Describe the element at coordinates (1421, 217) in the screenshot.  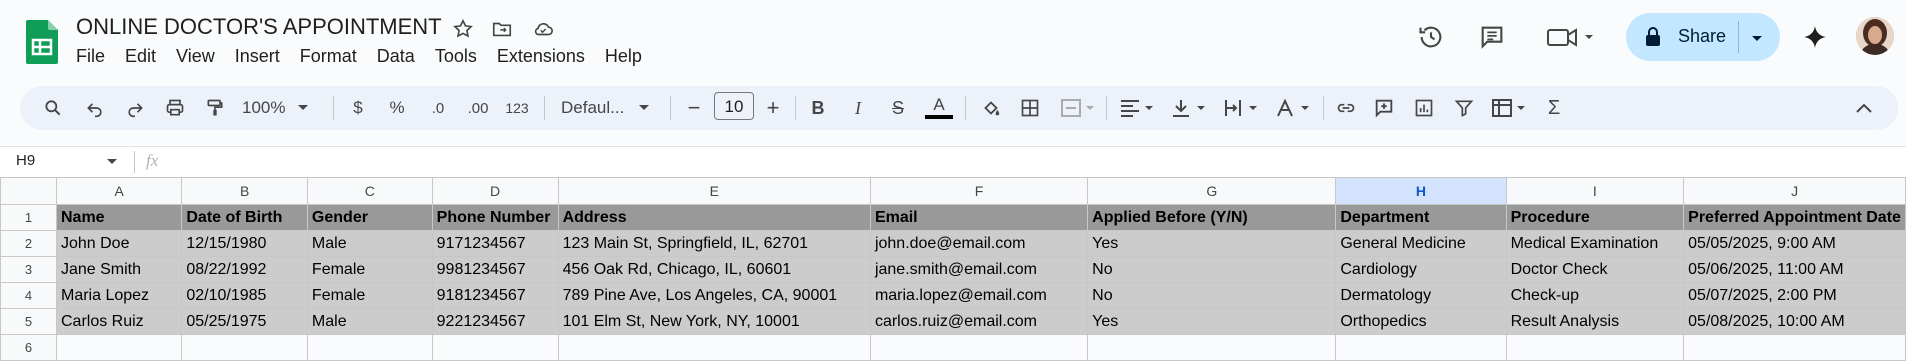
I see `cell: Department` at that location.